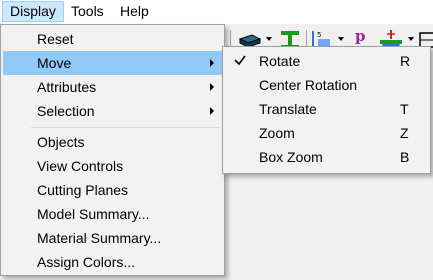 The width and height of the screenshot is (433, 280). I want to click on submenu-item-box-zoom: Box Zoom B, so click(326, 157).